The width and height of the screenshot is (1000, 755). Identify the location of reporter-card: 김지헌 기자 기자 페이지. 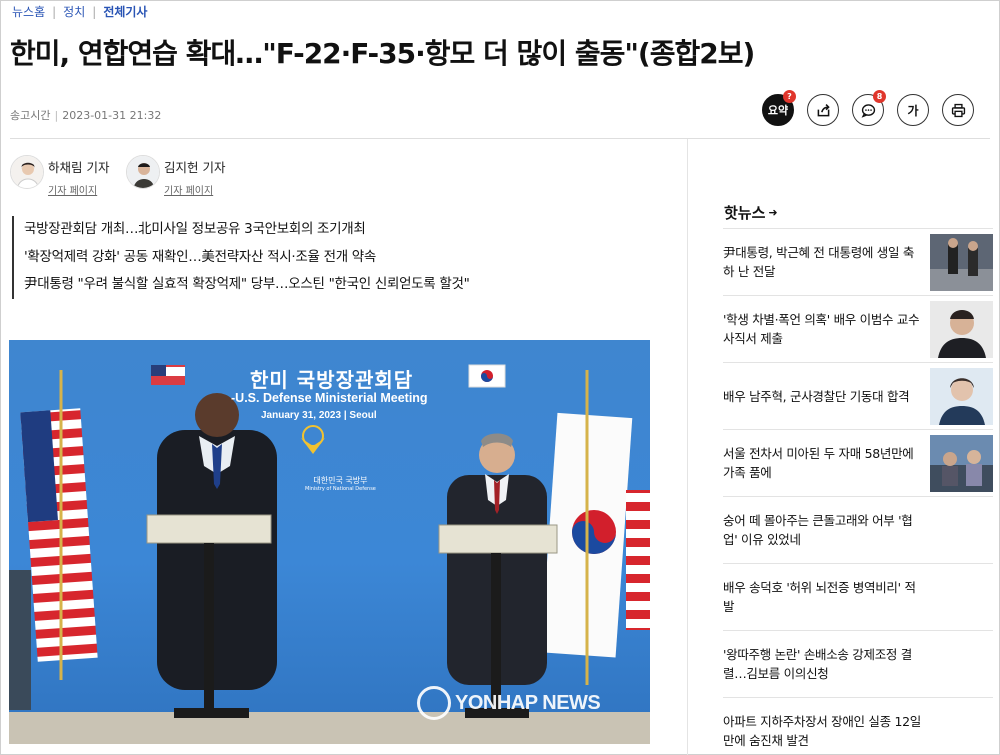
(175, 175).